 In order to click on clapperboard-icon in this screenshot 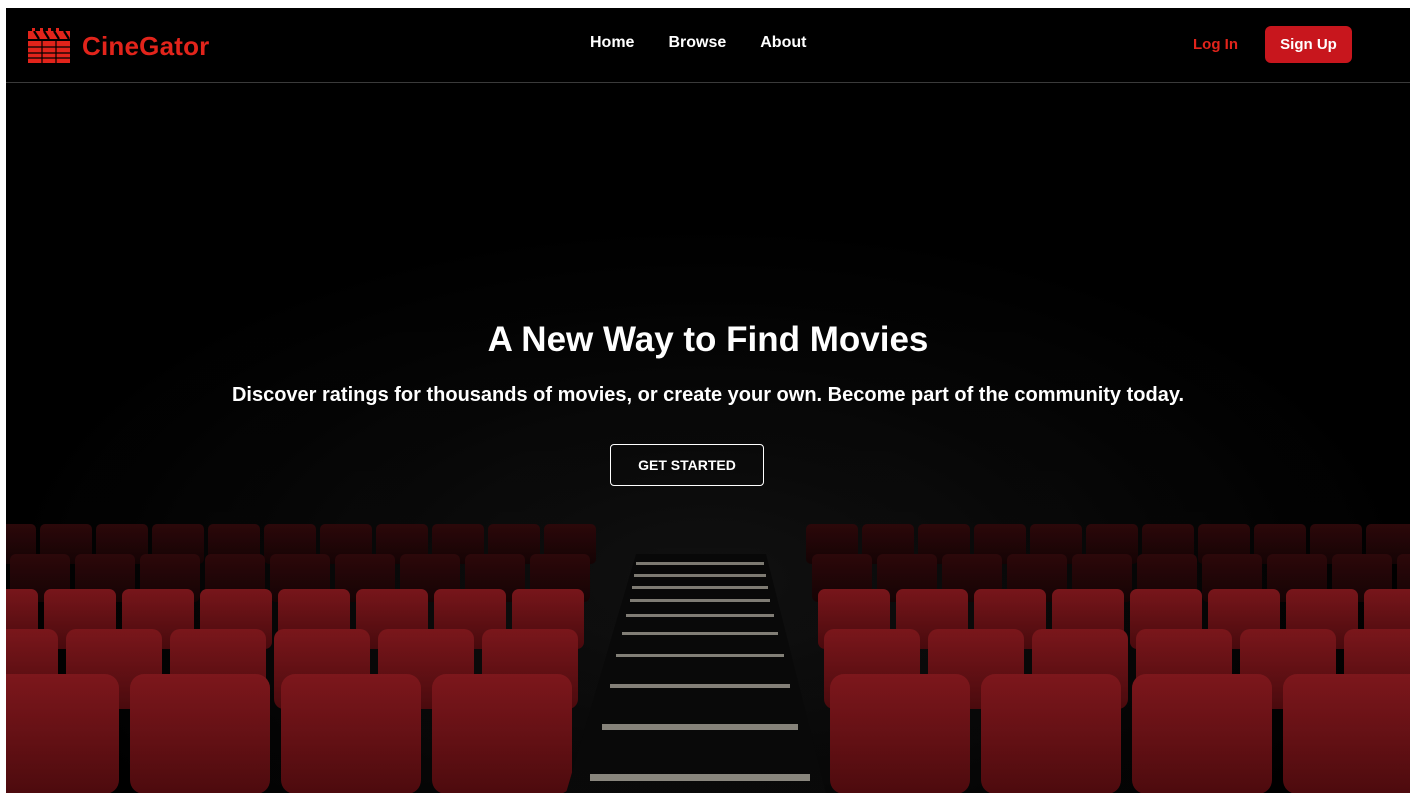, I will do `click(49, 45)`.